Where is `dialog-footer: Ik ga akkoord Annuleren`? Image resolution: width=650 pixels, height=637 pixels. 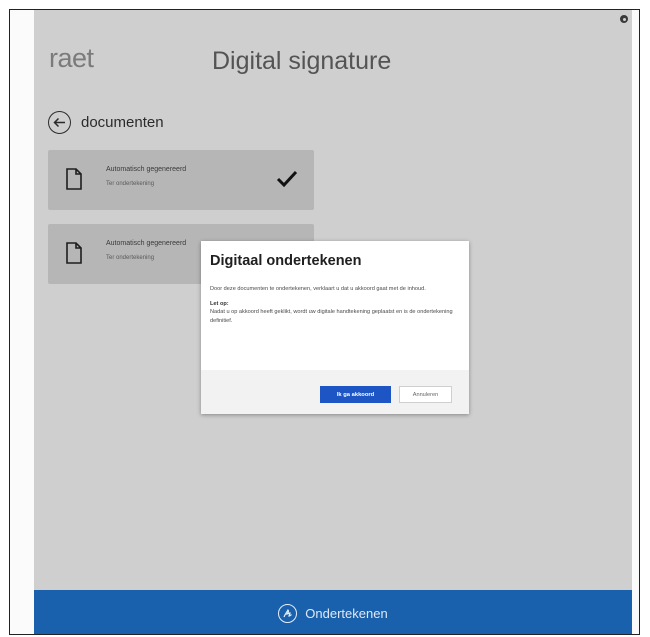
dialog-footer: Ik ga akkoord Annuleren is located at coordinates (335, 392).